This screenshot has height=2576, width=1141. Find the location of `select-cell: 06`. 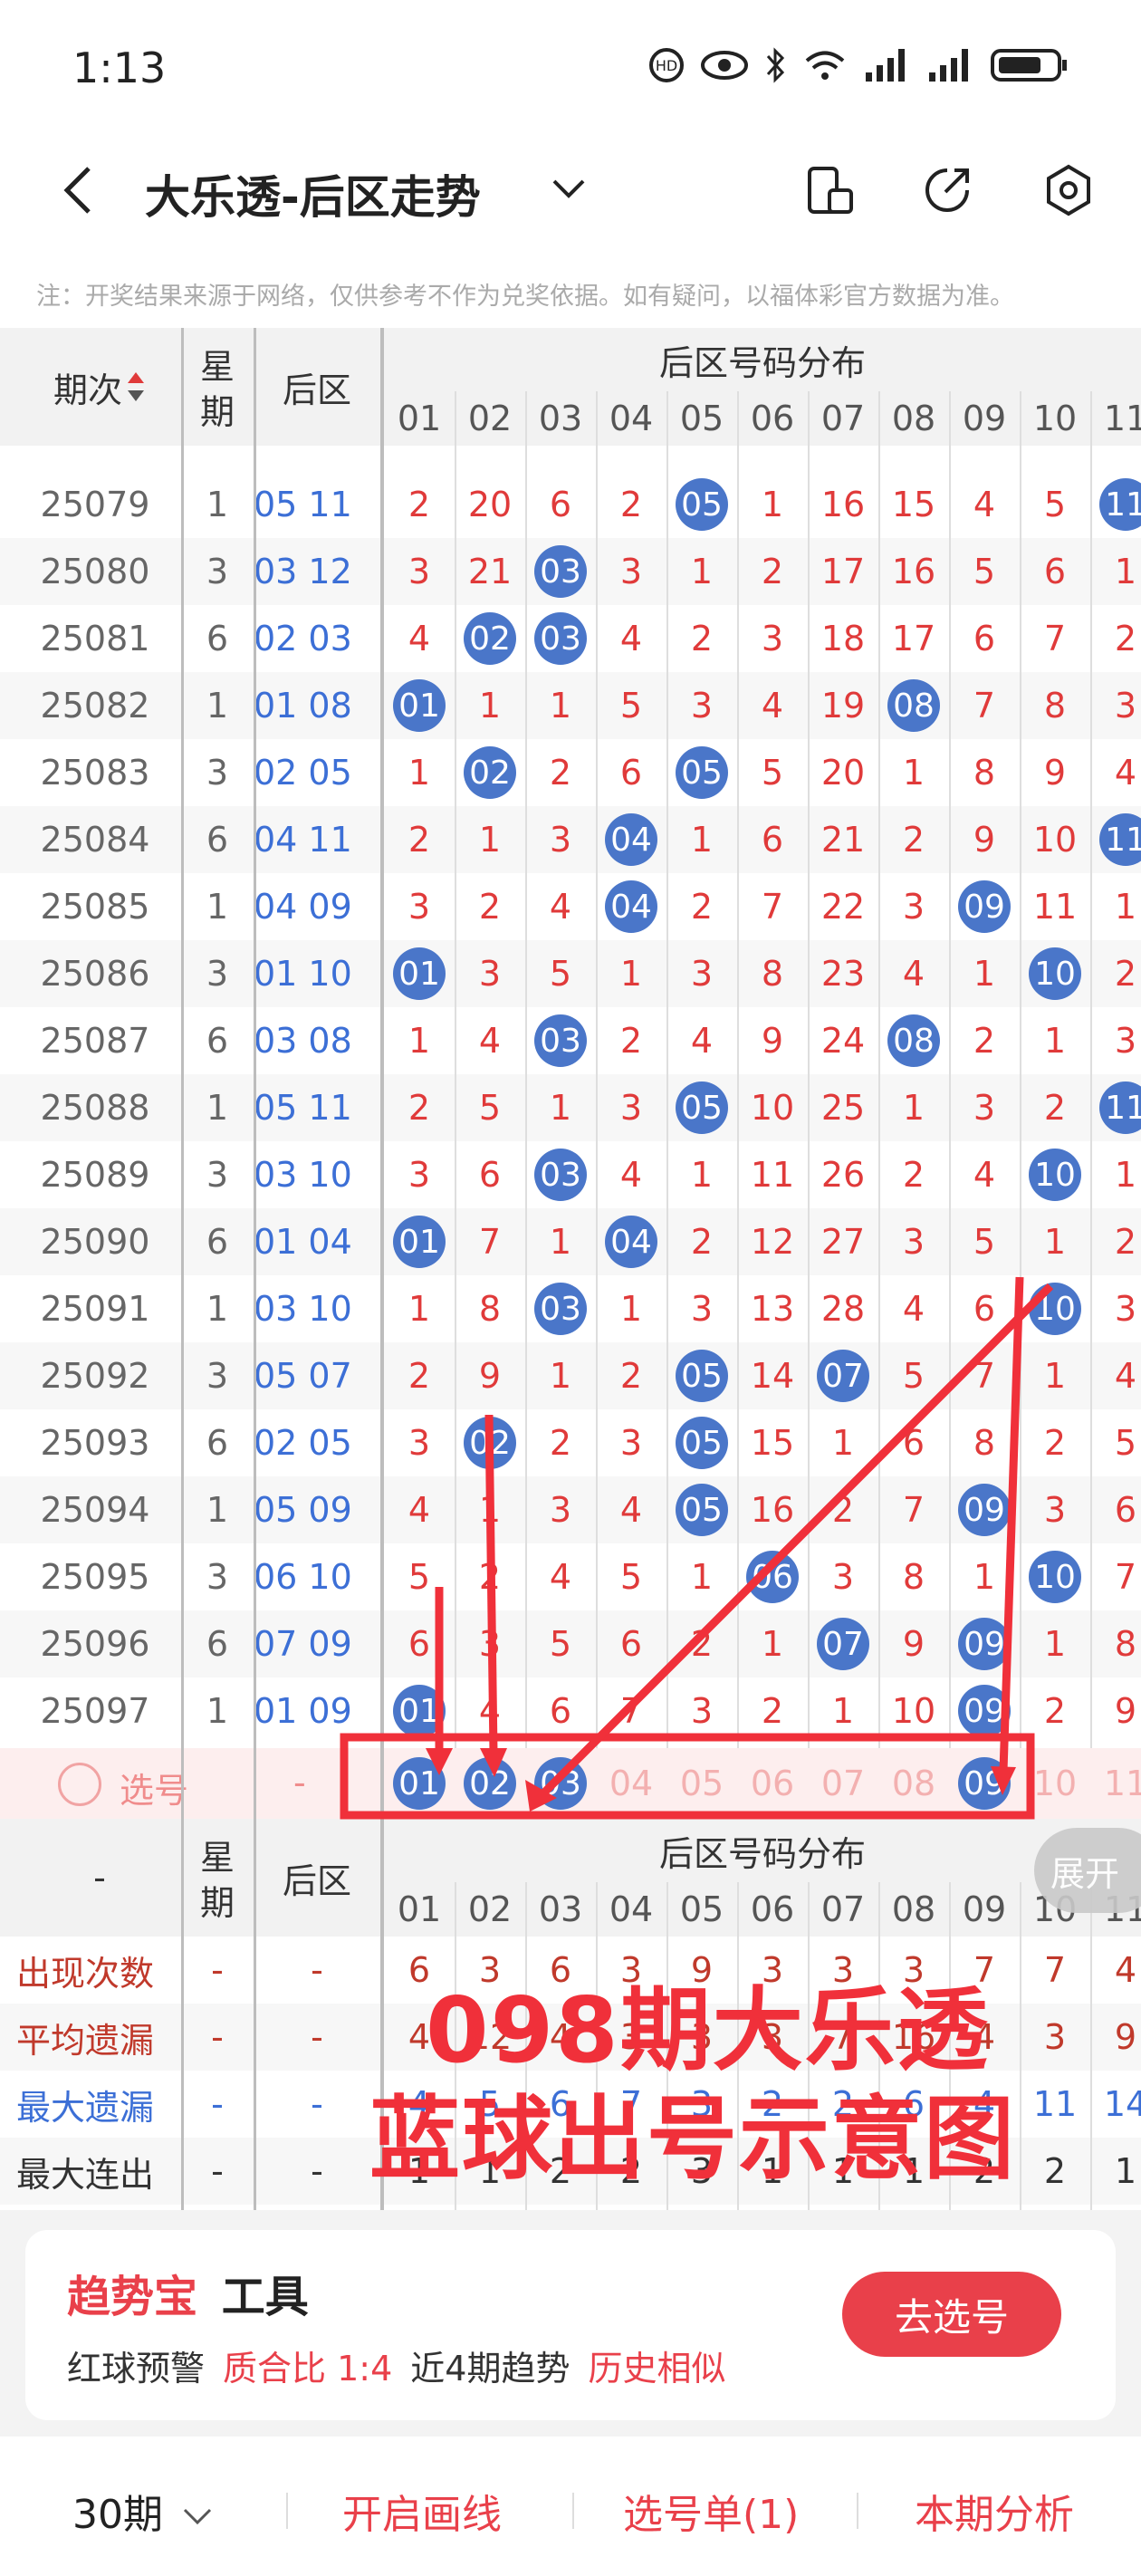

select-cell: 06 is located at coordinates (772, 1783).